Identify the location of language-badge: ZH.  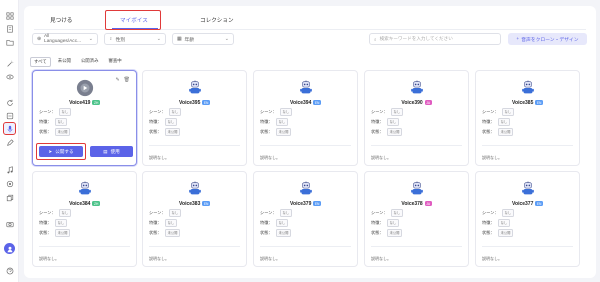
(96, 103).